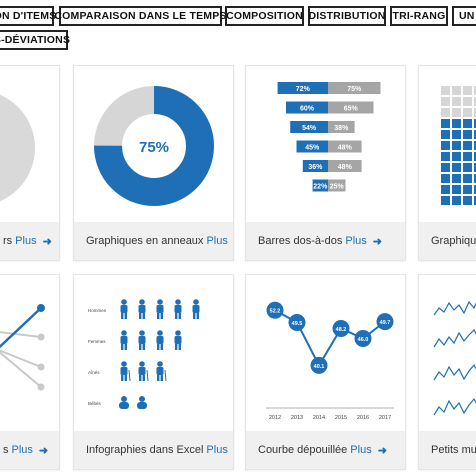 This screenshot has width=476, height=476. What do you see at coordinates (275, 418) in the screenshot?
I see `x-tick-label: 2012` at bounding box center [275, 418].